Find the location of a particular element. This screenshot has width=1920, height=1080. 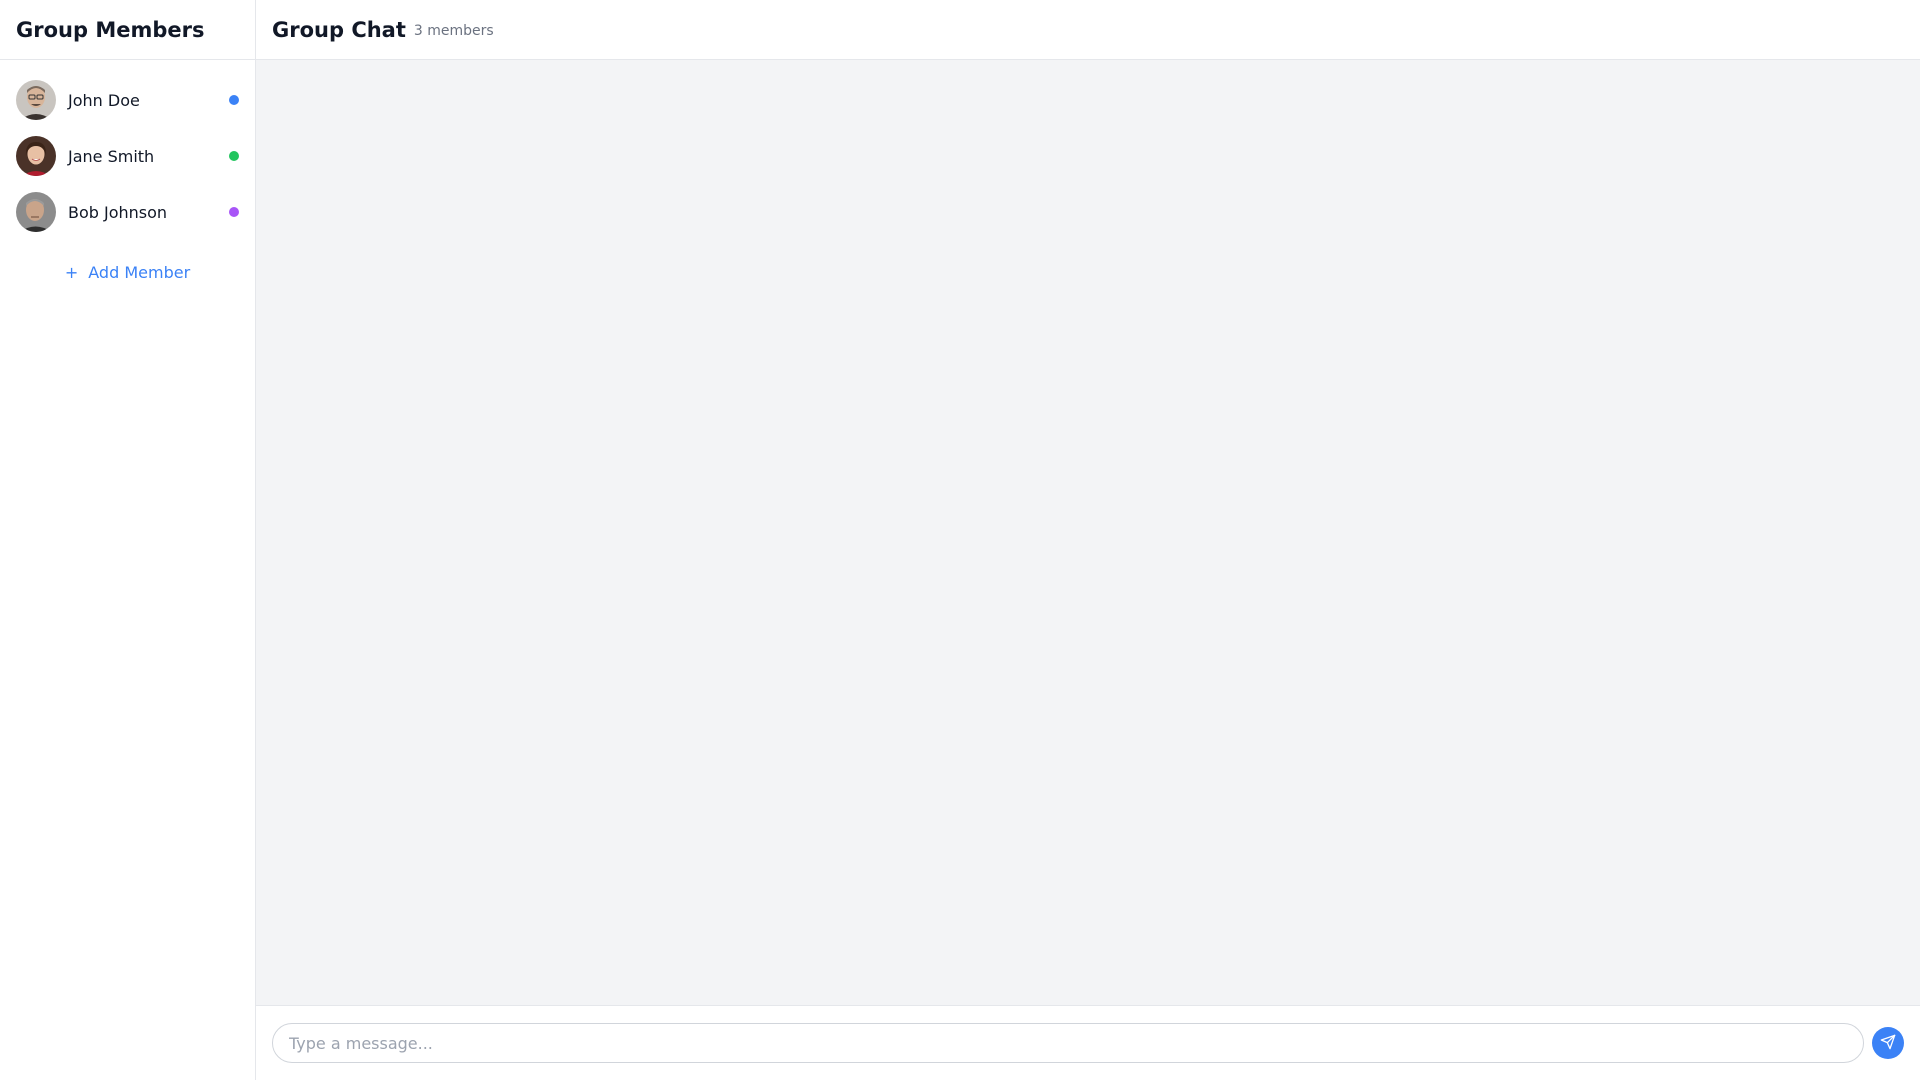

member-list: John Doe Jane Smith Bob Johnson is located at coordinates (127, 150).